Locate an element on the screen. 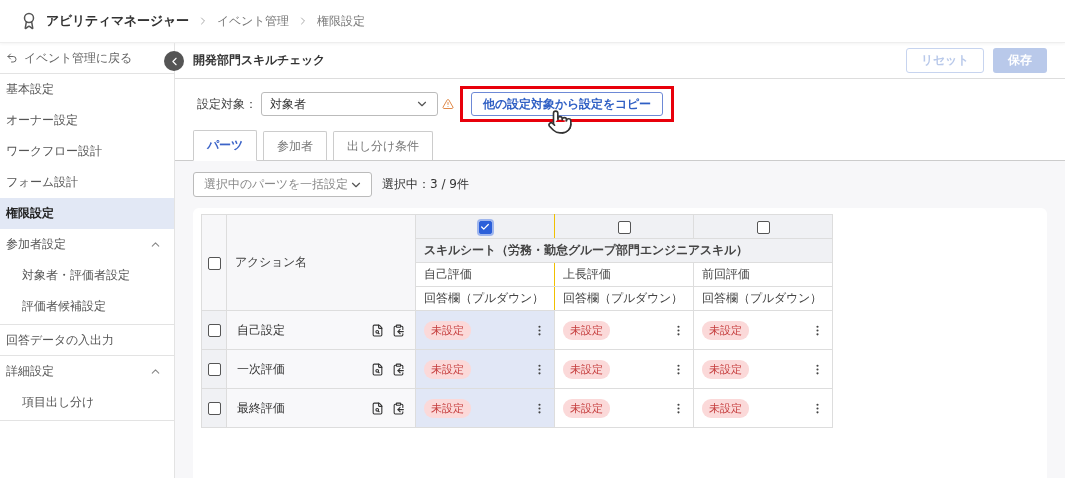 This screenshot has width=1065, height=478. sidebar-item: 回答データの入出力 is located at coordinates (87, 340).